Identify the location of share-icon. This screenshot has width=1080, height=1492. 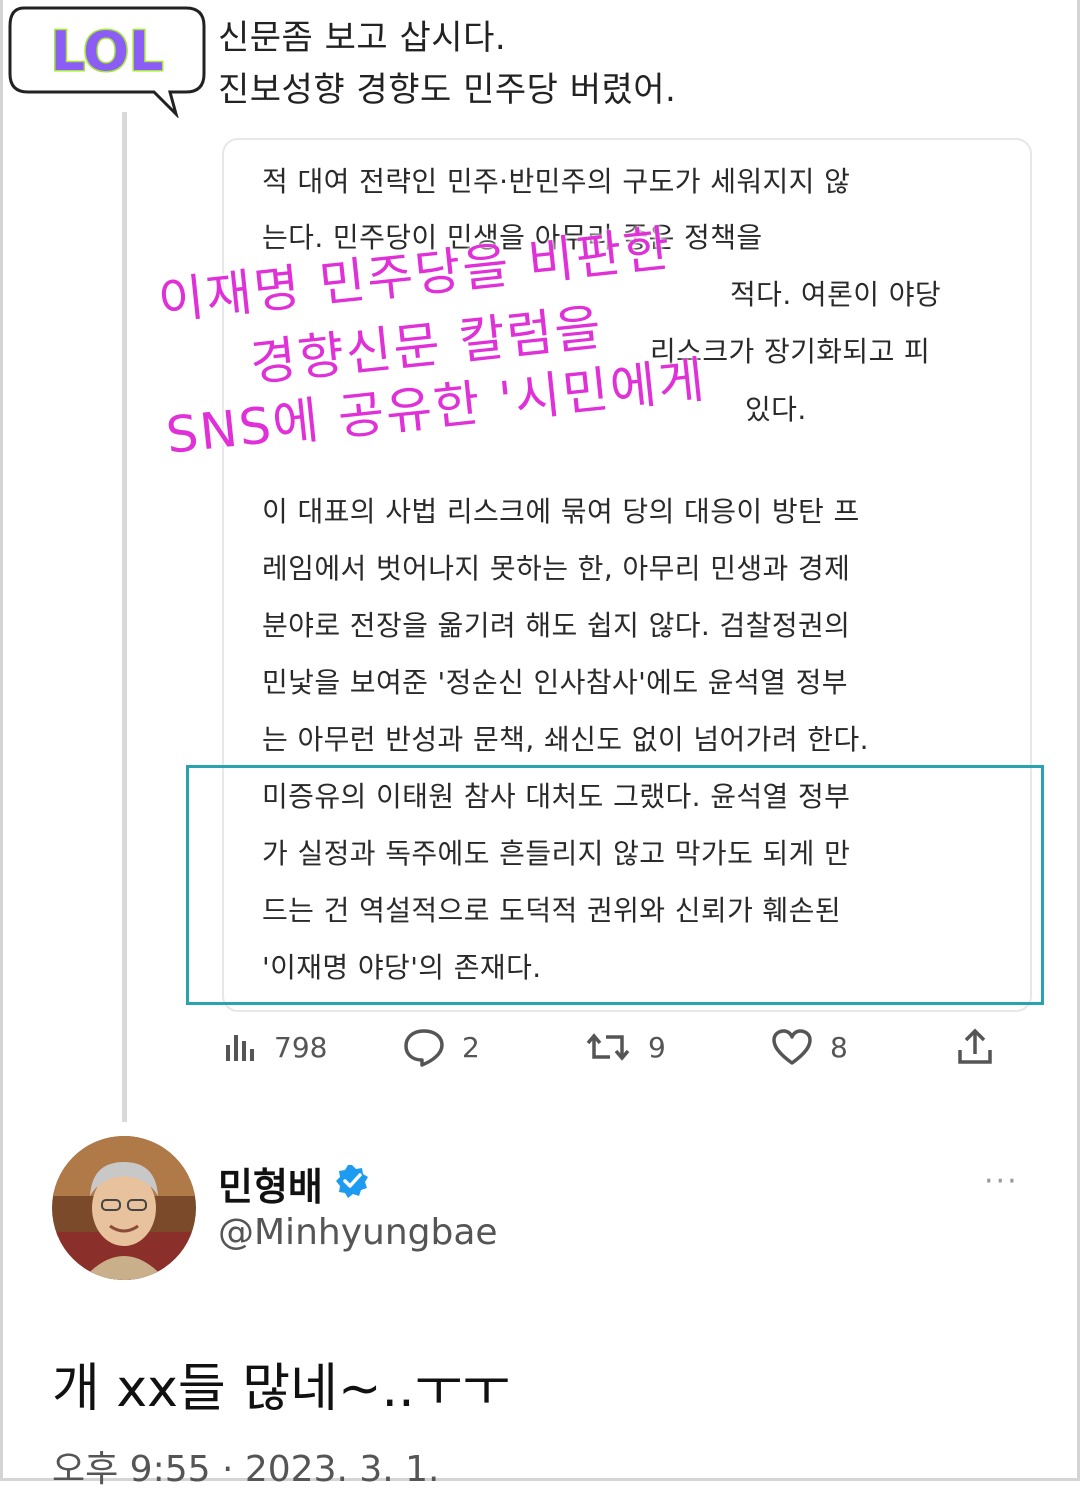
(975, 1047).